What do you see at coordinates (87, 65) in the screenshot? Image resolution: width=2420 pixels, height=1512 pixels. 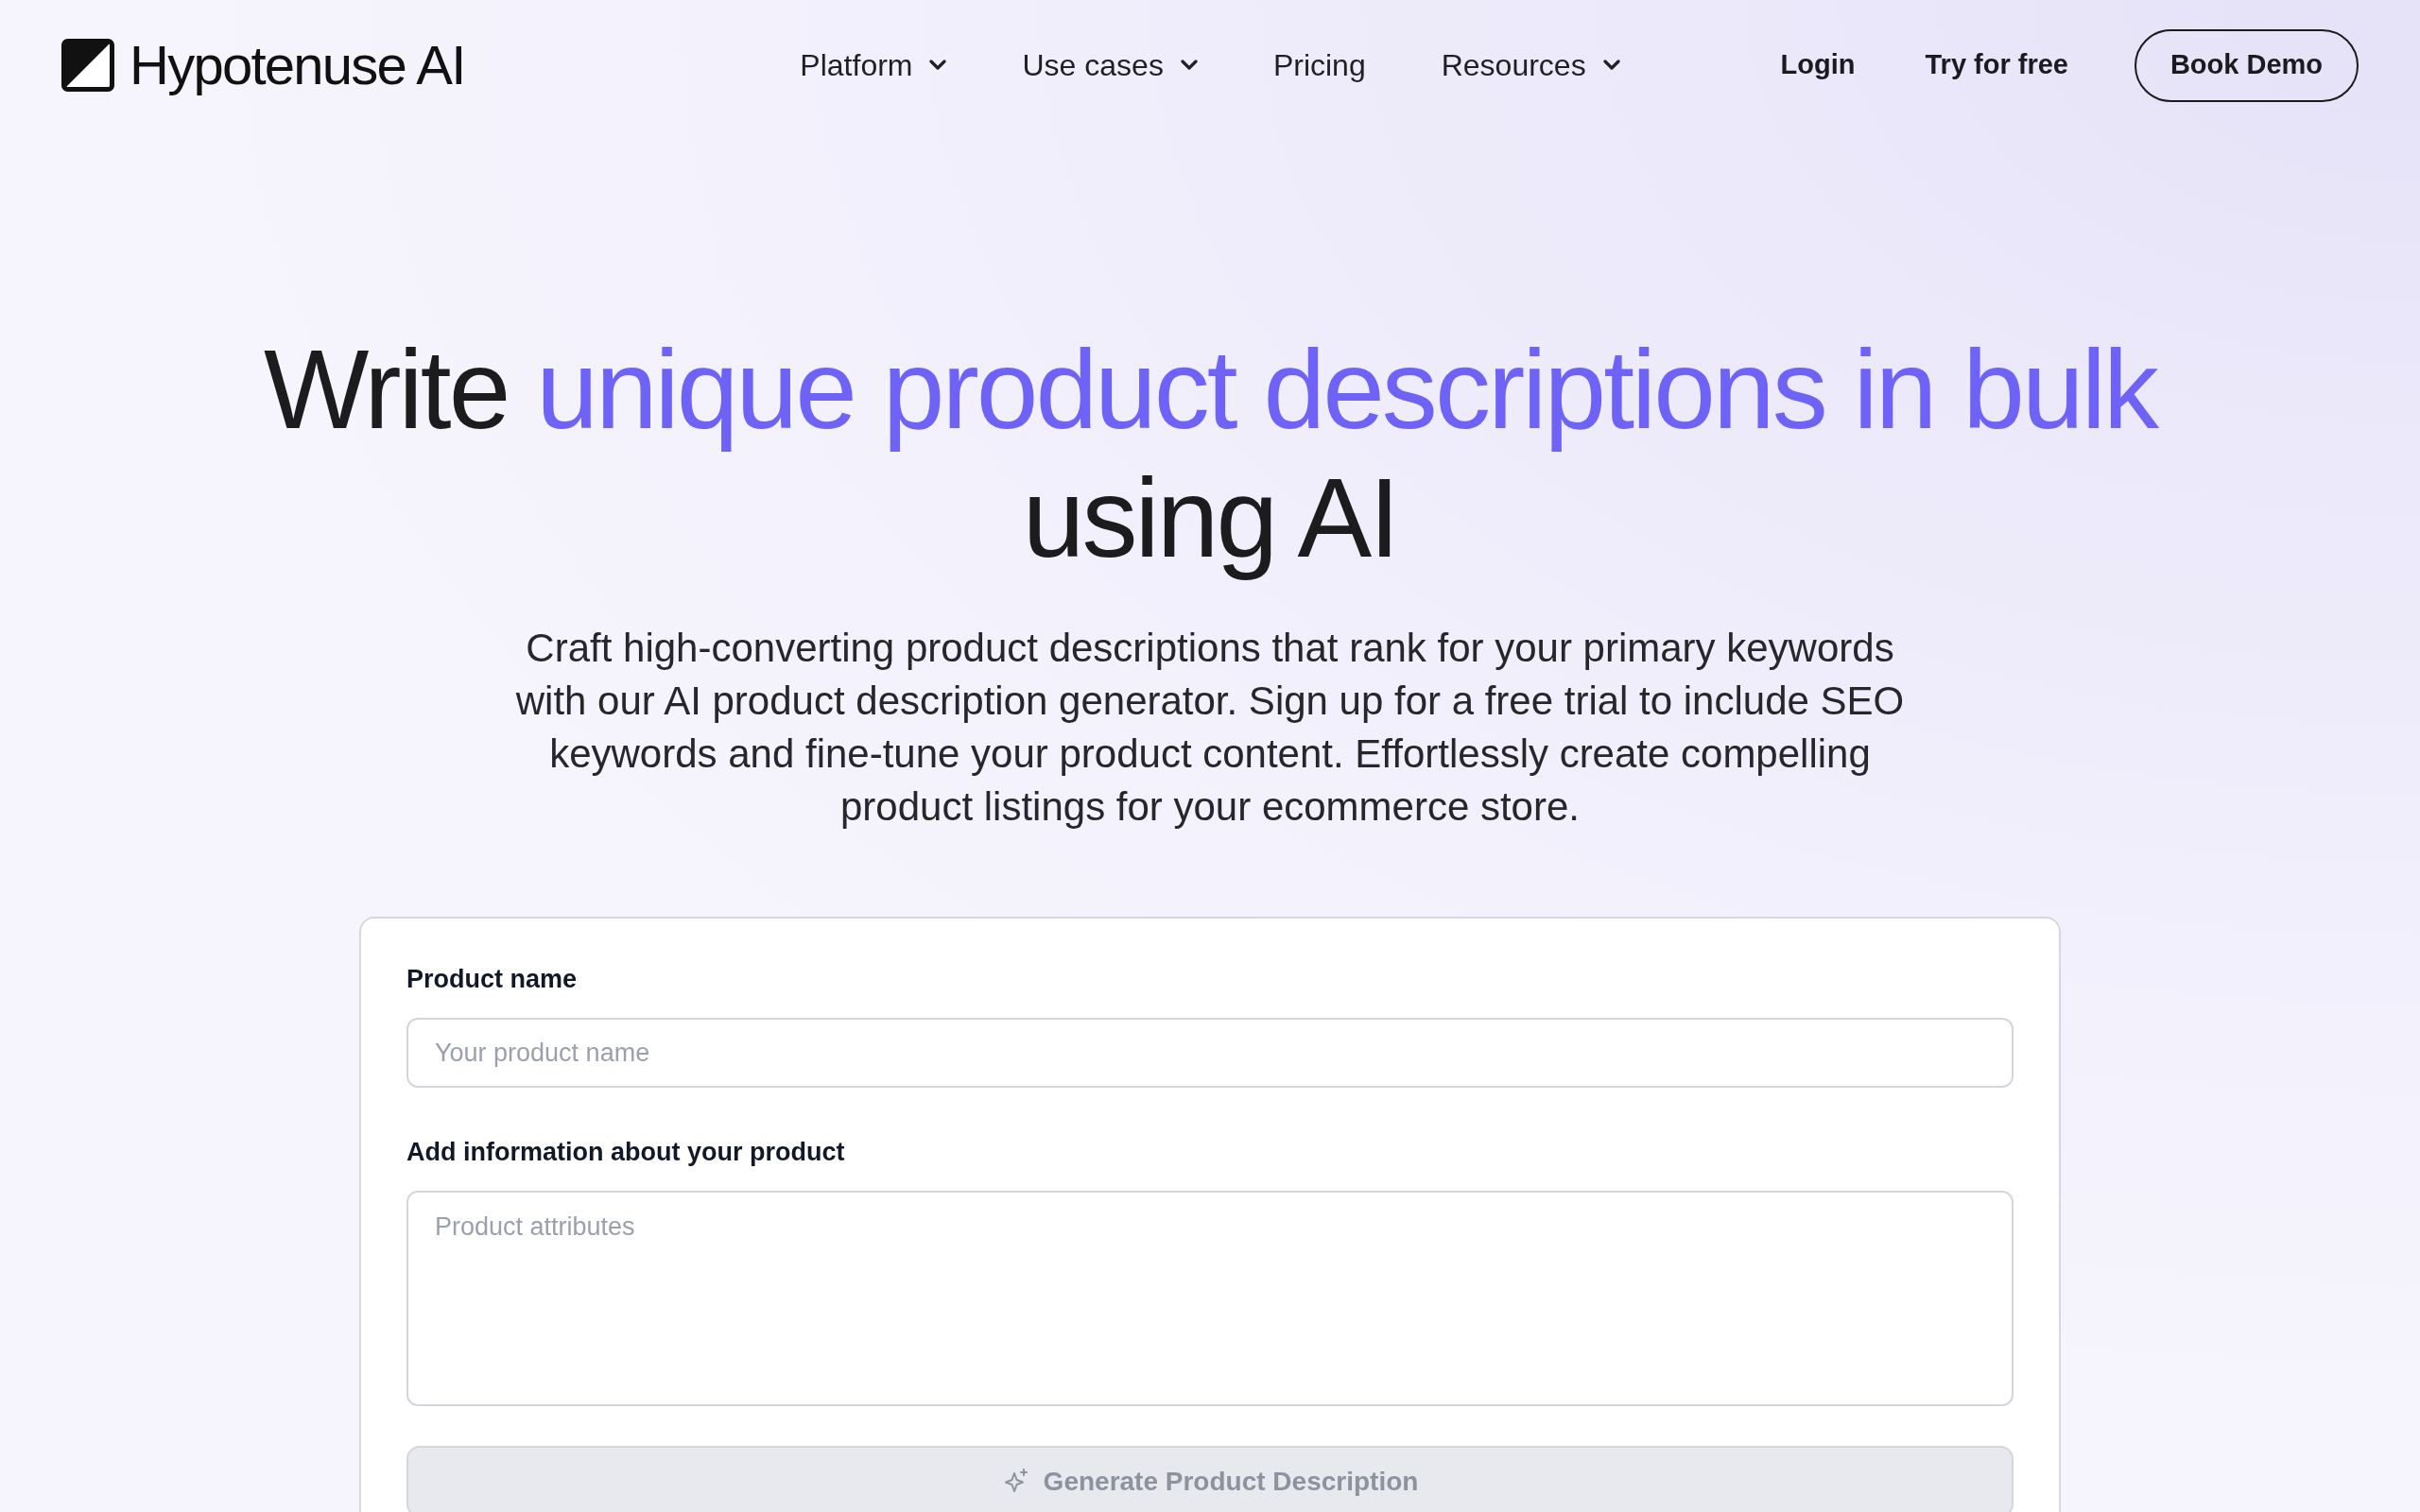 I see `logo-icon` at bounding box center [87, 65].